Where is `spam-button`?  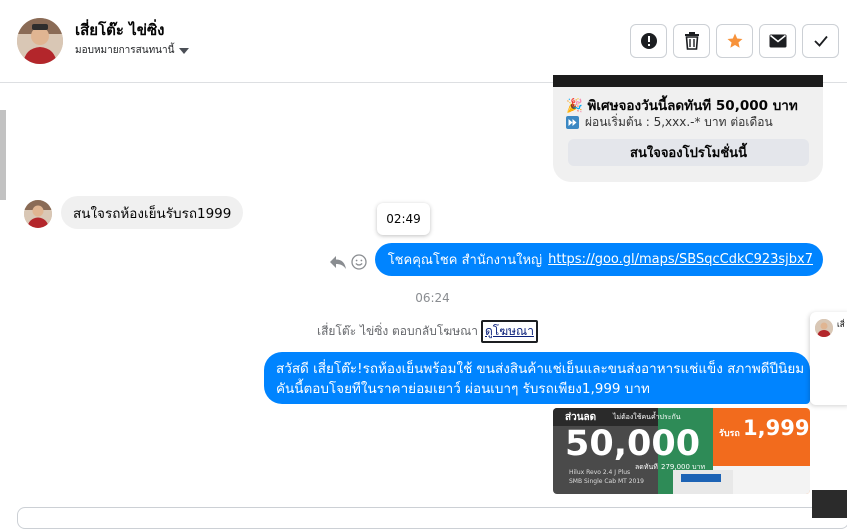
spam-button is located at coordinates (648, 41).